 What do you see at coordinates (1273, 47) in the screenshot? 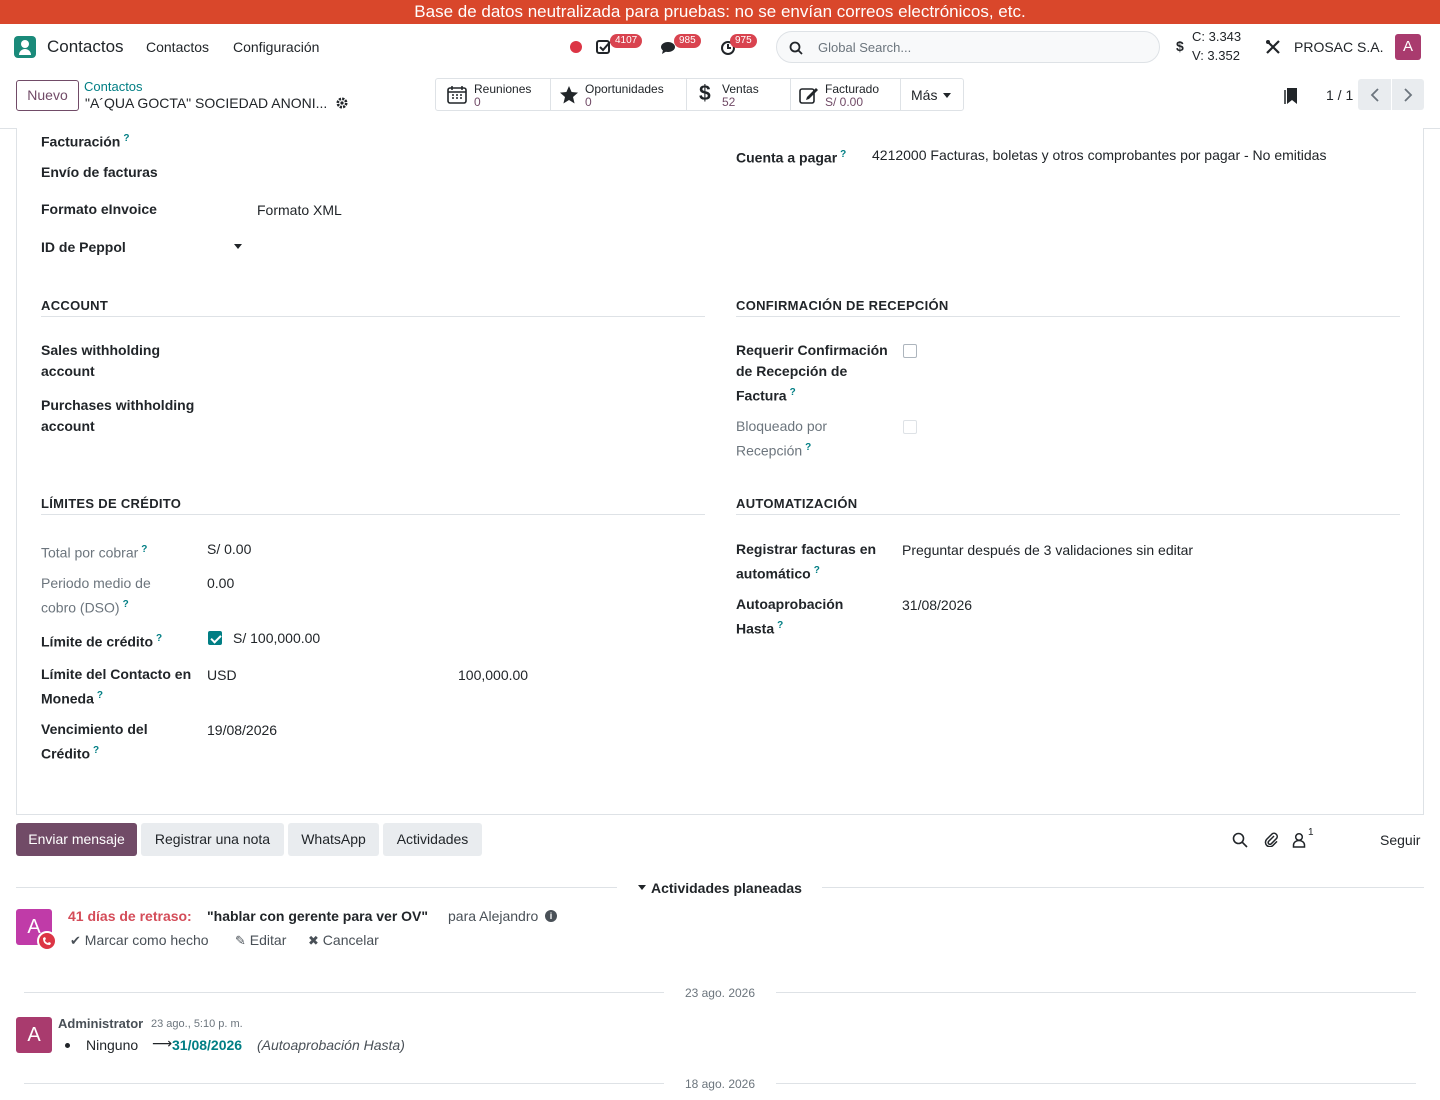
I see `tools-icon` at bounding box center [1273, 47].